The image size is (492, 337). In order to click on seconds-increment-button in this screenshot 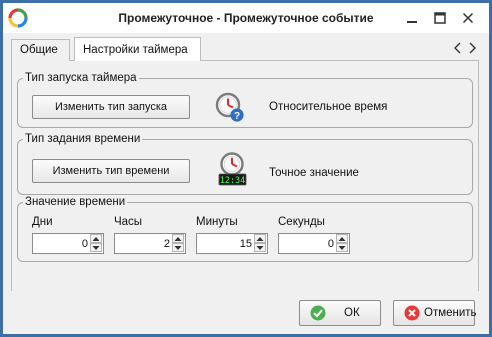, I will do `click(342, 238)`.